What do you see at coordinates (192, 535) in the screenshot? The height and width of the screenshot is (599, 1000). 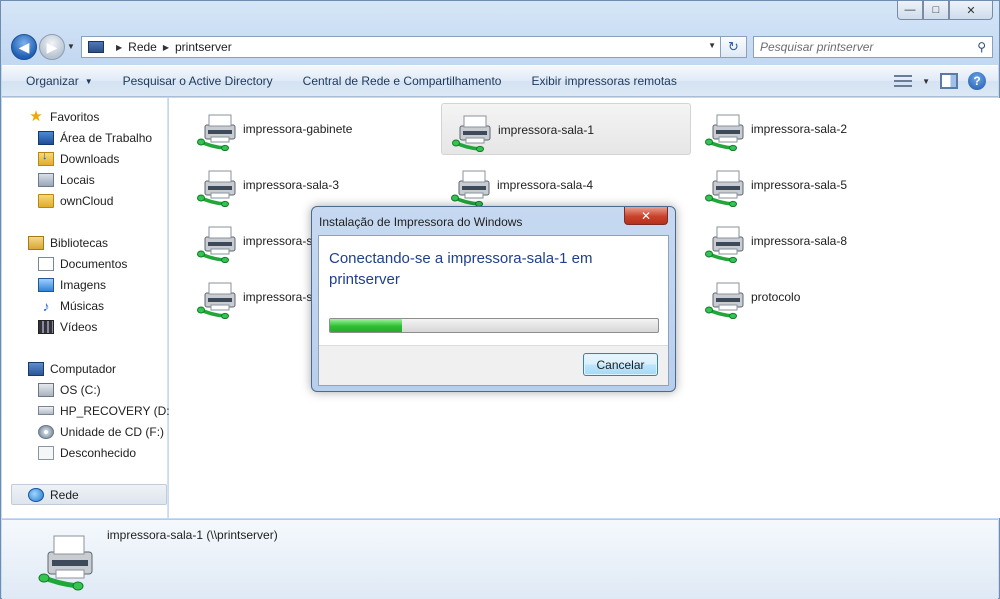 I see `selected-item-title: impressora-sala-1 (\\printserver)` at bounding box center [192, 535].